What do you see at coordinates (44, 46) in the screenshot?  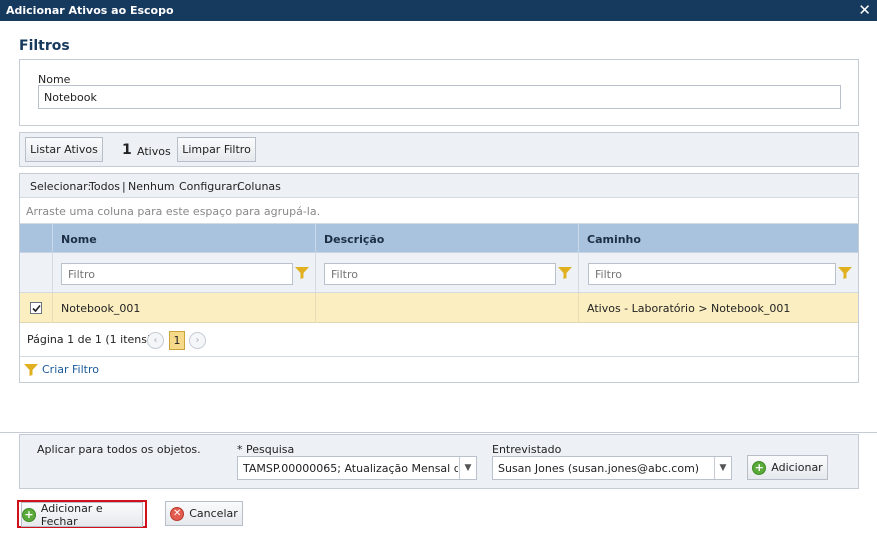 I see `filters-title: Filtros` at bounding box center [44, 46].